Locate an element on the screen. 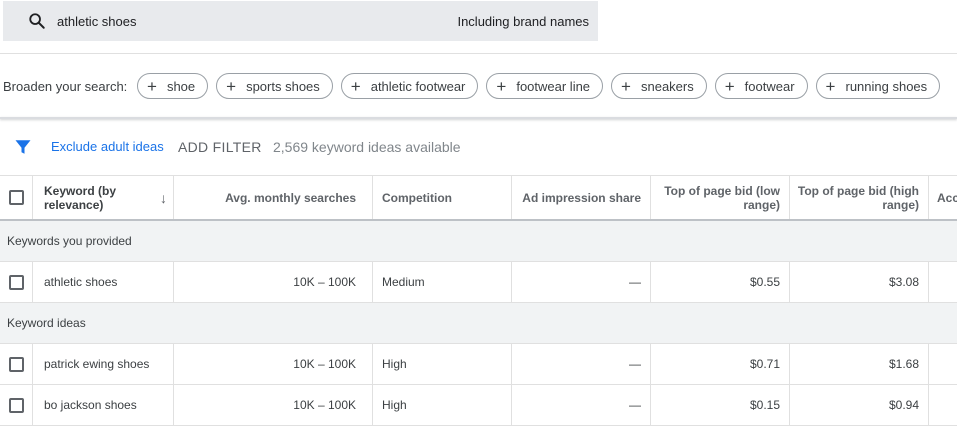 The height and width of the screenshot is (430, 957). chip-label: running shoes is located at coordinates (886, 86).